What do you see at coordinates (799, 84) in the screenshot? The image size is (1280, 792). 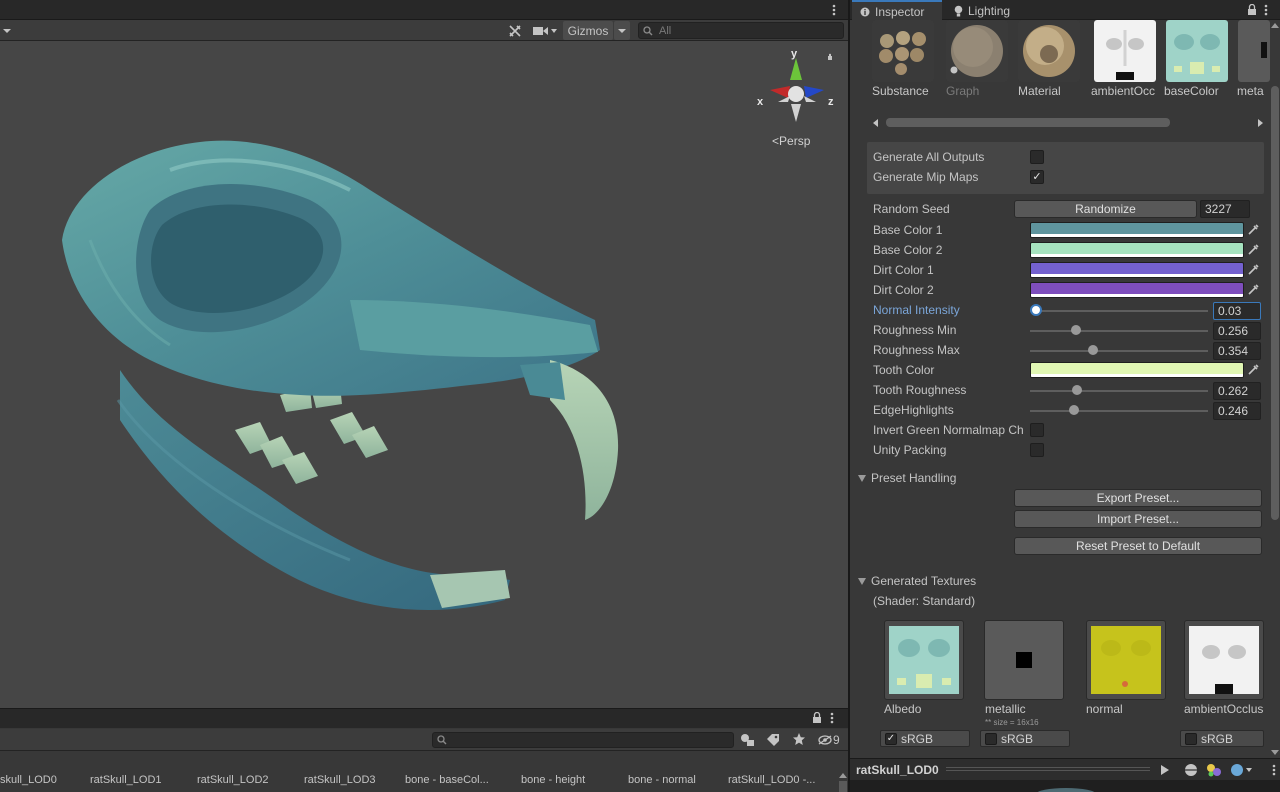 I see `orientation-gizmo: y x z` at bounding box center [799, 84].